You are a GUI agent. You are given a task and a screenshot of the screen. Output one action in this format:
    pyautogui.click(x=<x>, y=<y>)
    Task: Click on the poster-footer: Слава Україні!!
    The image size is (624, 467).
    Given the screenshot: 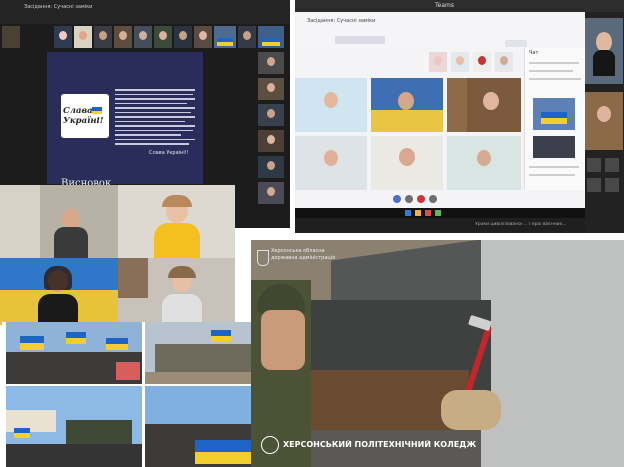 What is the action you would take?
    pyautogui.click(x=169, y=152)
    